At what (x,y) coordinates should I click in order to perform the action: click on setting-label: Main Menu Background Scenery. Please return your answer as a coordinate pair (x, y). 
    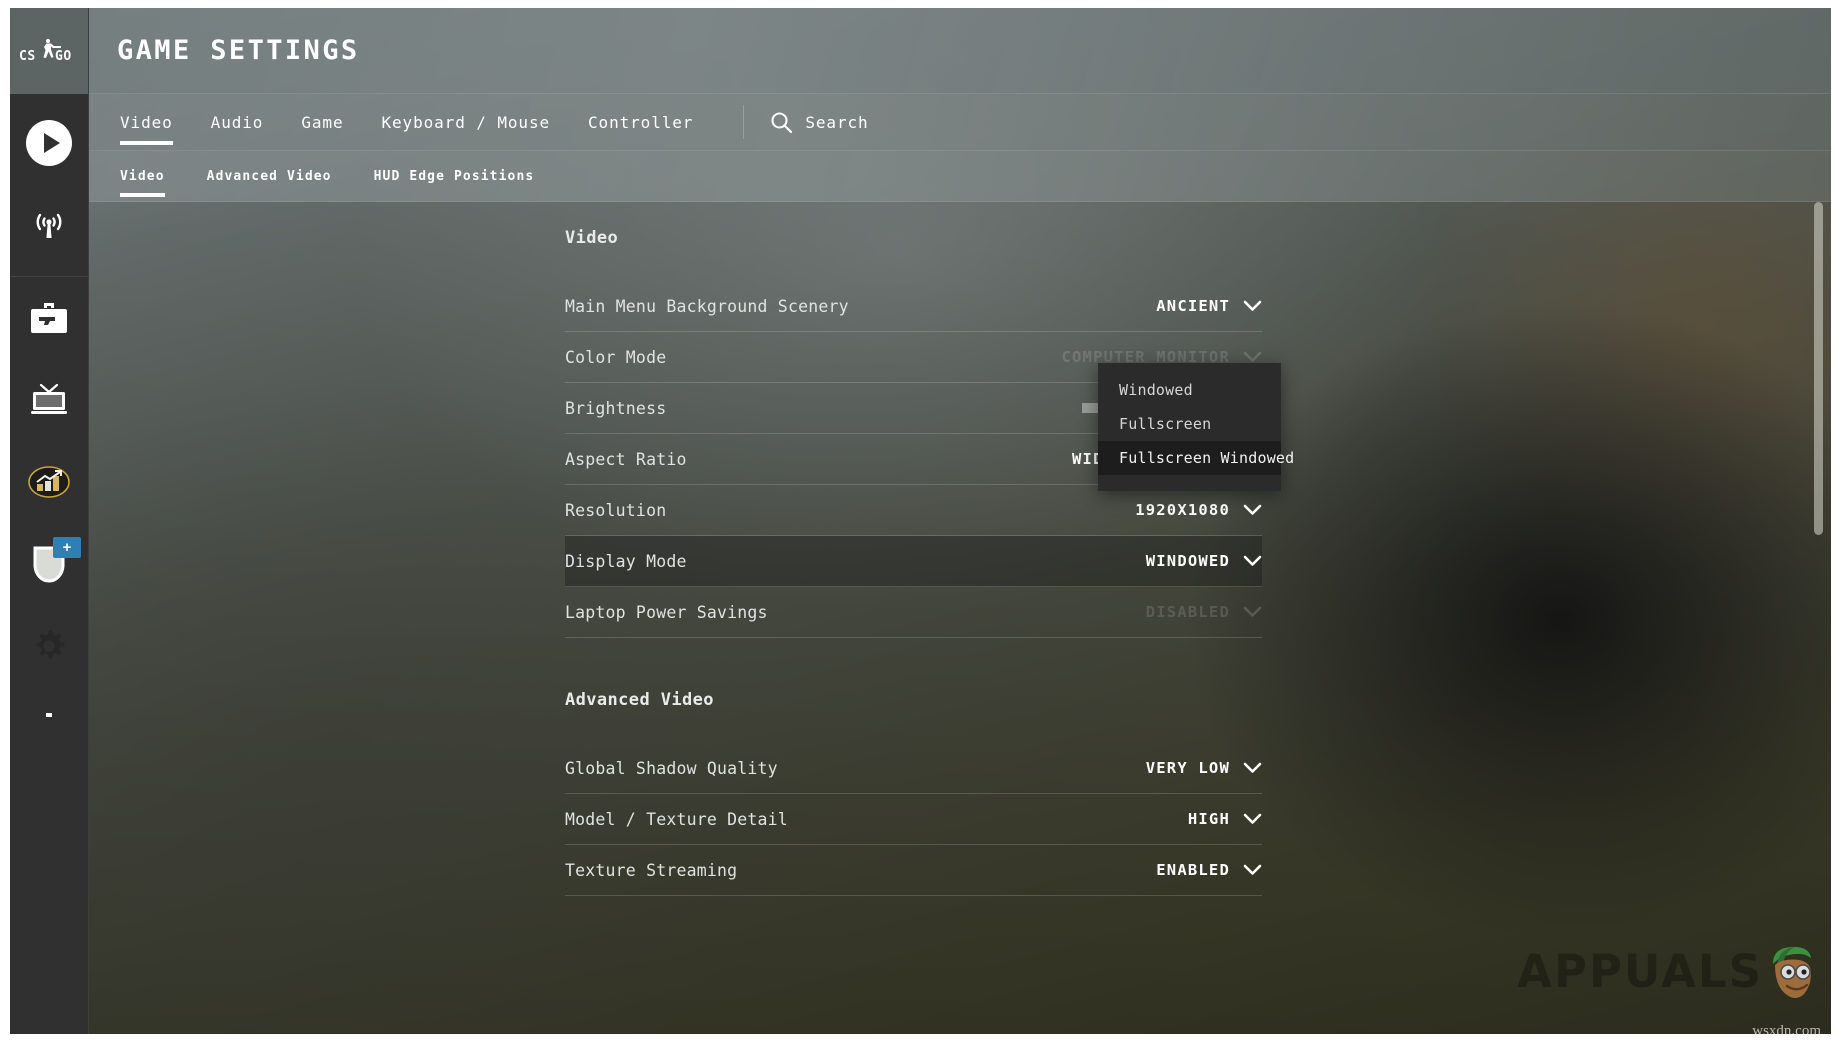
    Looking at the image, I should click on (707, 306).